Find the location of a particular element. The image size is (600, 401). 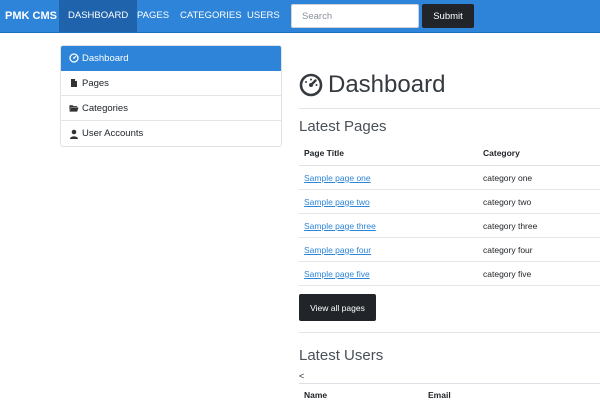

latest-users-heading: Latest Users is located at coordinates (341, 355).